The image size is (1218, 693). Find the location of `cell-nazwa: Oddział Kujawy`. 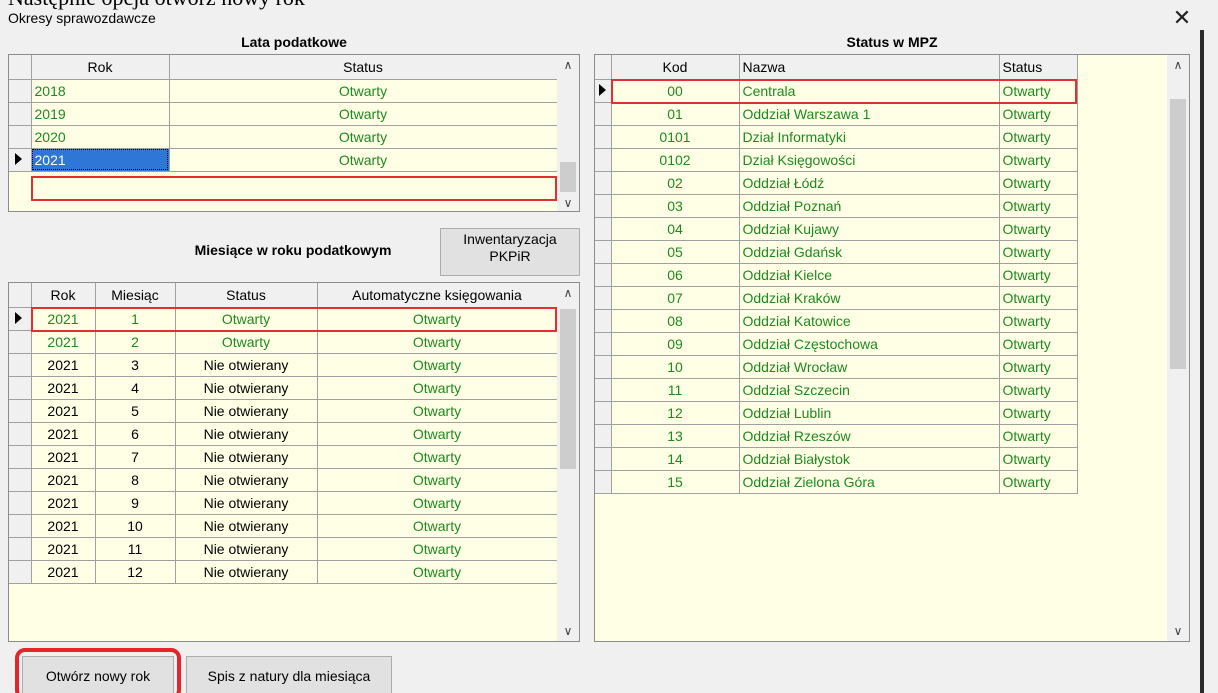

cell-nazwa: Oddział Kujawy is located at coordinates (869, 229).